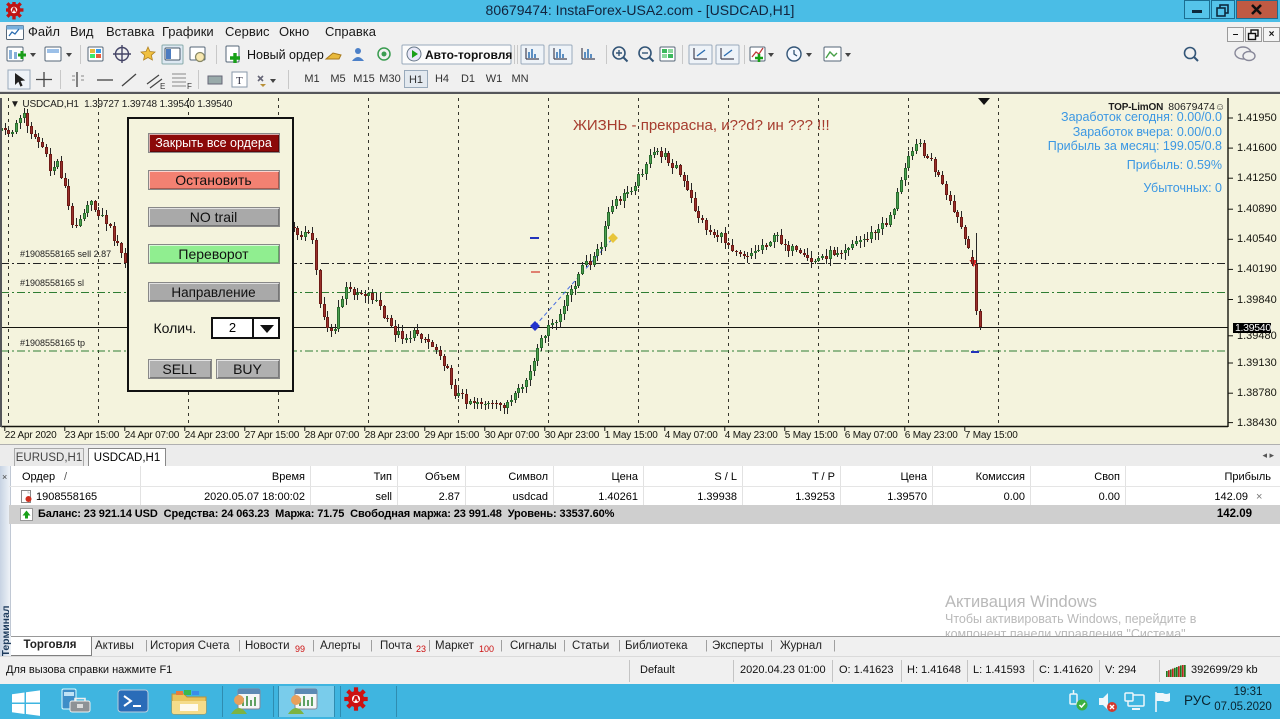 The height and width of the screenshot is (719, 1280). Describe the element at coordinates (285, 55) in the screenshot. I see `svg-text: Новый ордер` at that location.